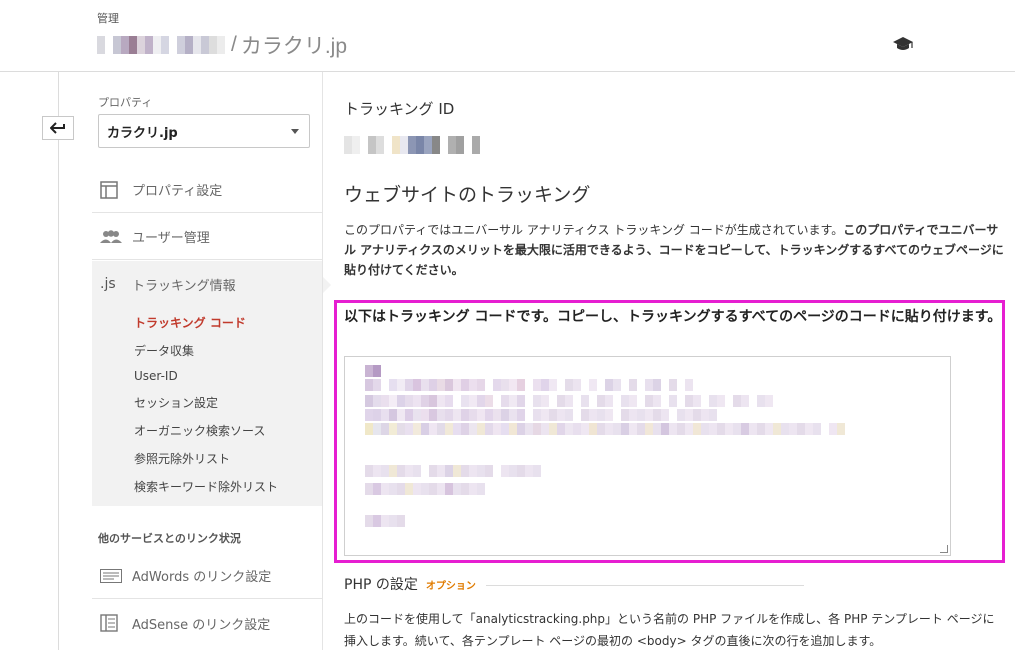 The width and height of the screenshot is (1015, 650). I want to click on sub-item-search-term-exclusion-list: 検索キーワード除外リスト, so click(206, 486).